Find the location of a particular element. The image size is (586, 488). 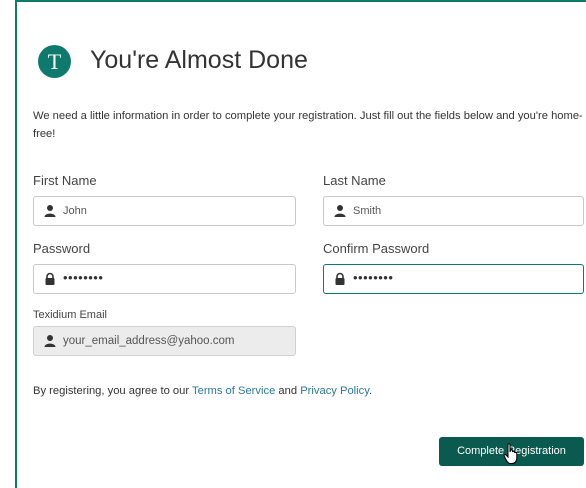

confirm-password-value: •••••••• is located at coordinates (373, 277).